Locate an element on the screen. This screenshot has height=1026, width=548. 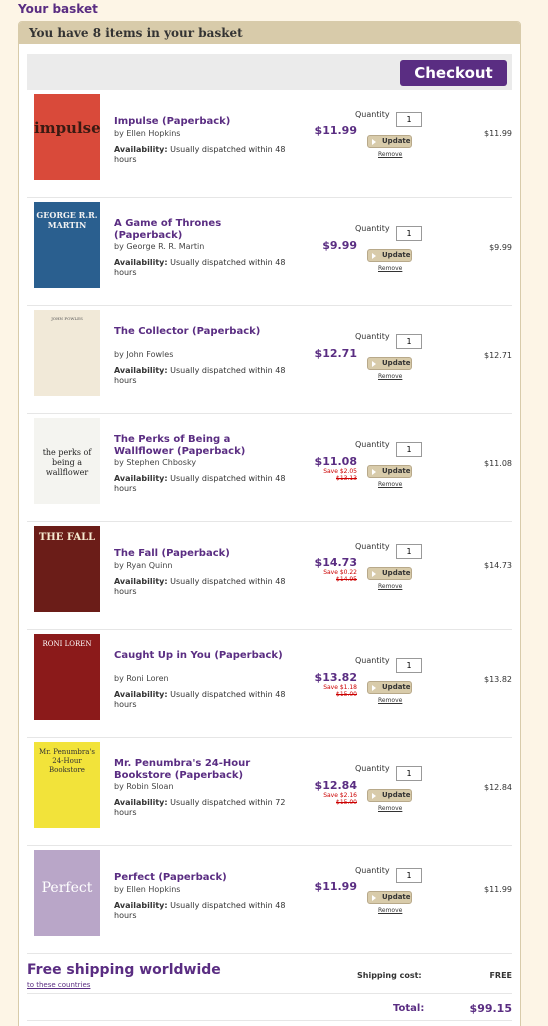
book-cover-text: JOHN FOWLES is located at coordinates (67, 318).